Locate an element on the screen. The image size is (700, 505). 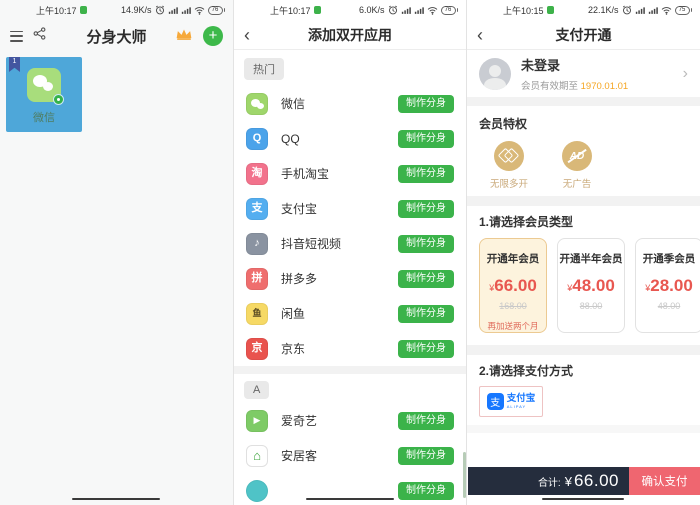
qq-icon: Q is located at coordinates (257, 138).